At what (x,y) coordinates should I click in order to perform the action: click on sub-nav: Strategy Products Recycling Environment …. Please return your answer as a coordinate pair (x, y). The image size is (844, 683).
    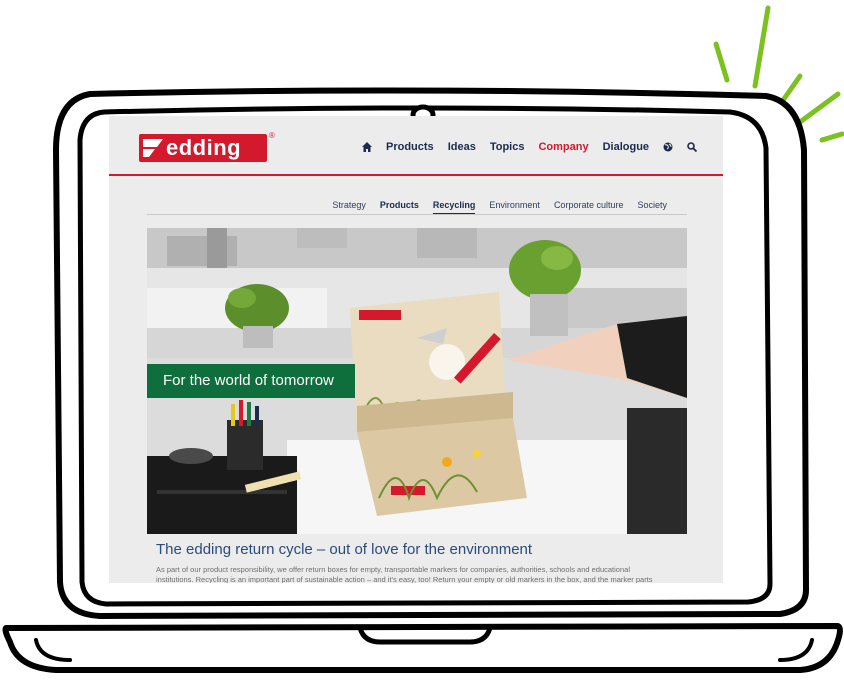
    Looking at the image, I should click on (499, 207).